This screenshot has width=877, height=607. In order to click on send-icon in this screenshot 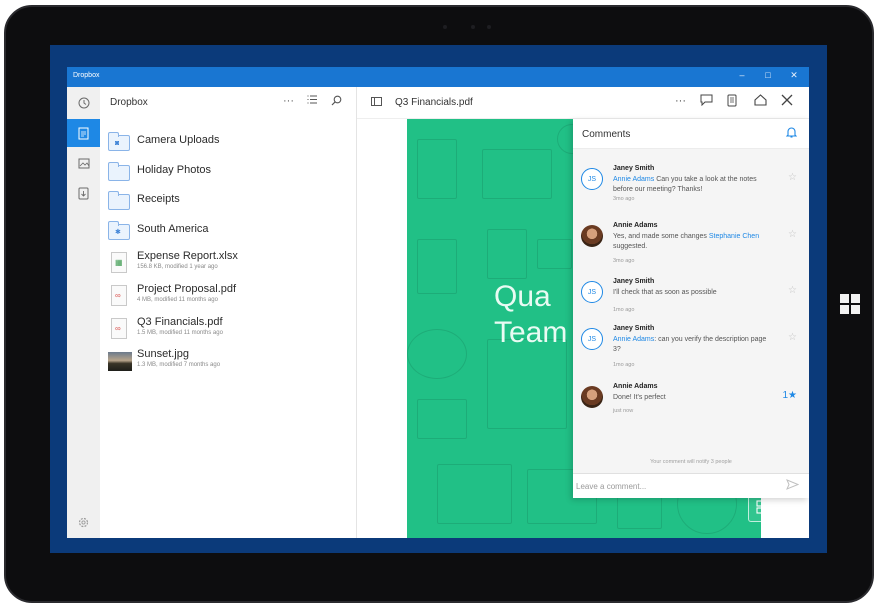, I will do `click(793, 484)`.